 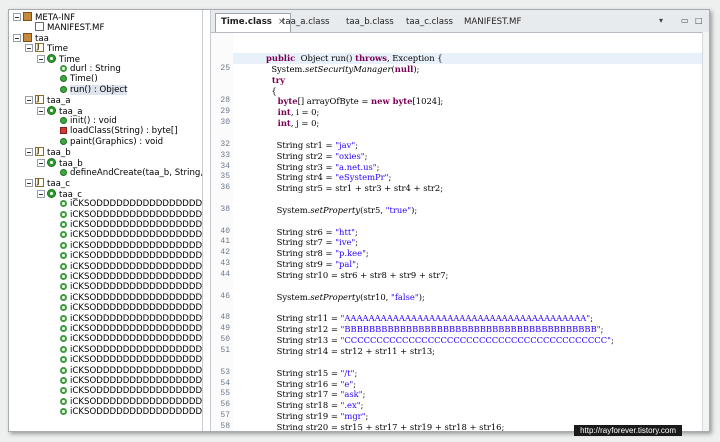 I want to click on vertical-scrollbar, so click(x=705, y=231).